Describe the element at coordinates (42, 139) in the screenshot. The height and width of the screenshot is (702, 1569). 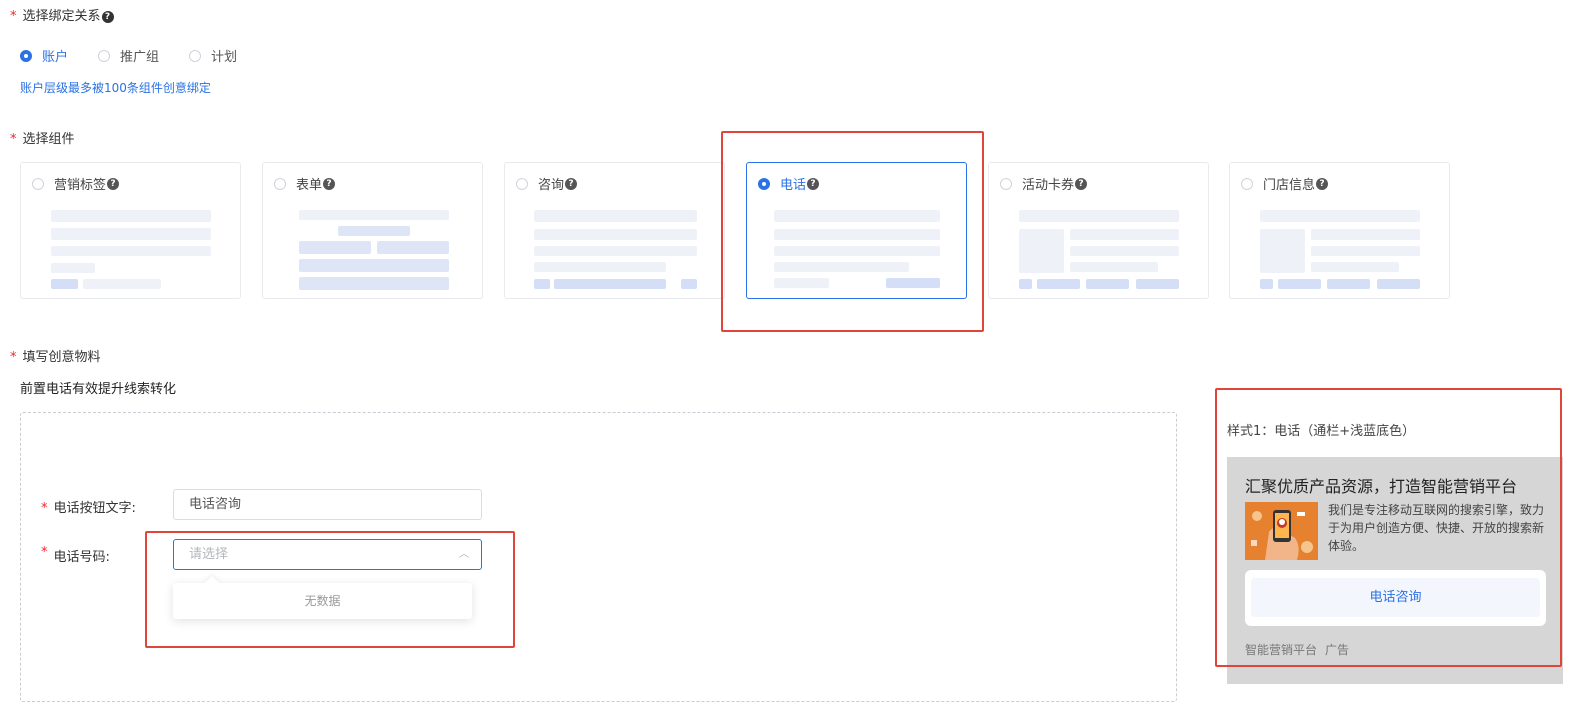
I see `components-section-label: * 选择组件` at that location.